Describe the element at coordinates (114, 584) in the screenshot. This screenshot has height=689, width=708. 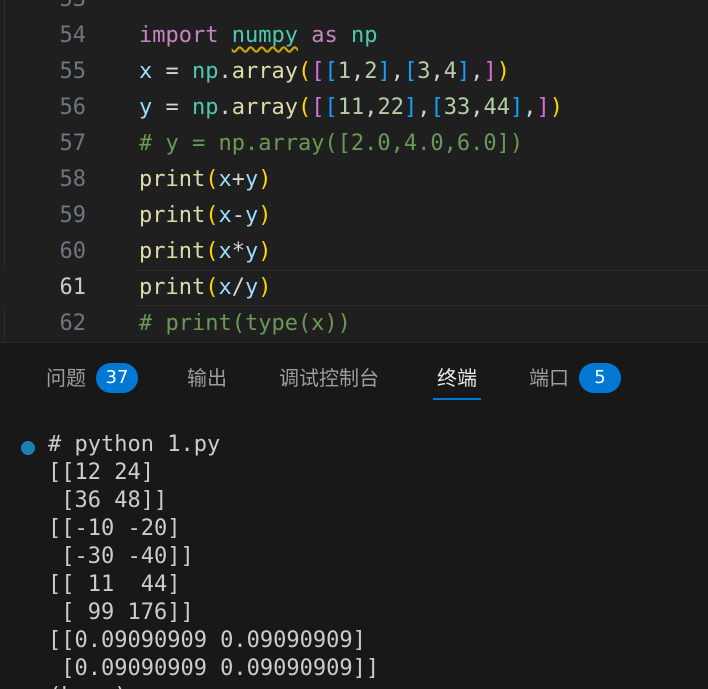
I see `terminal-output-line: [[ 11 44]` at that location.